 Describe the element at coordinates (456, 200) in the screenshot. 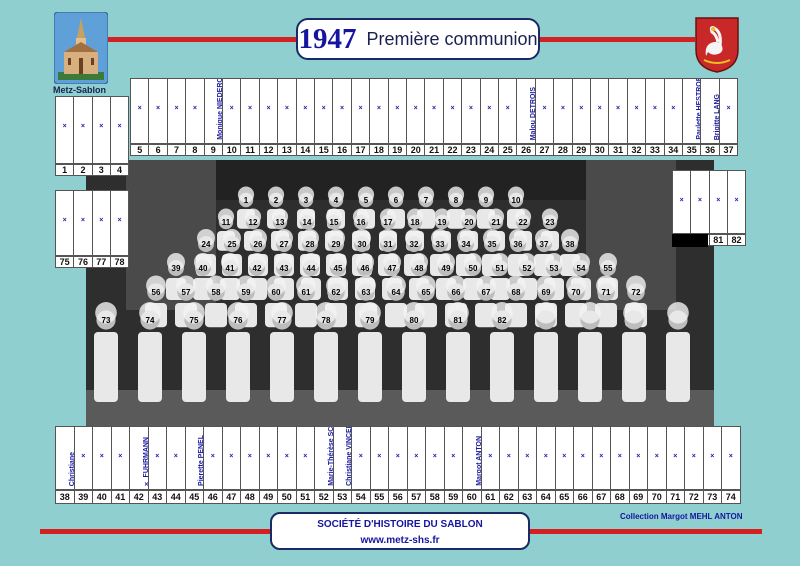

I see `photo-number-label: 8` at that location.